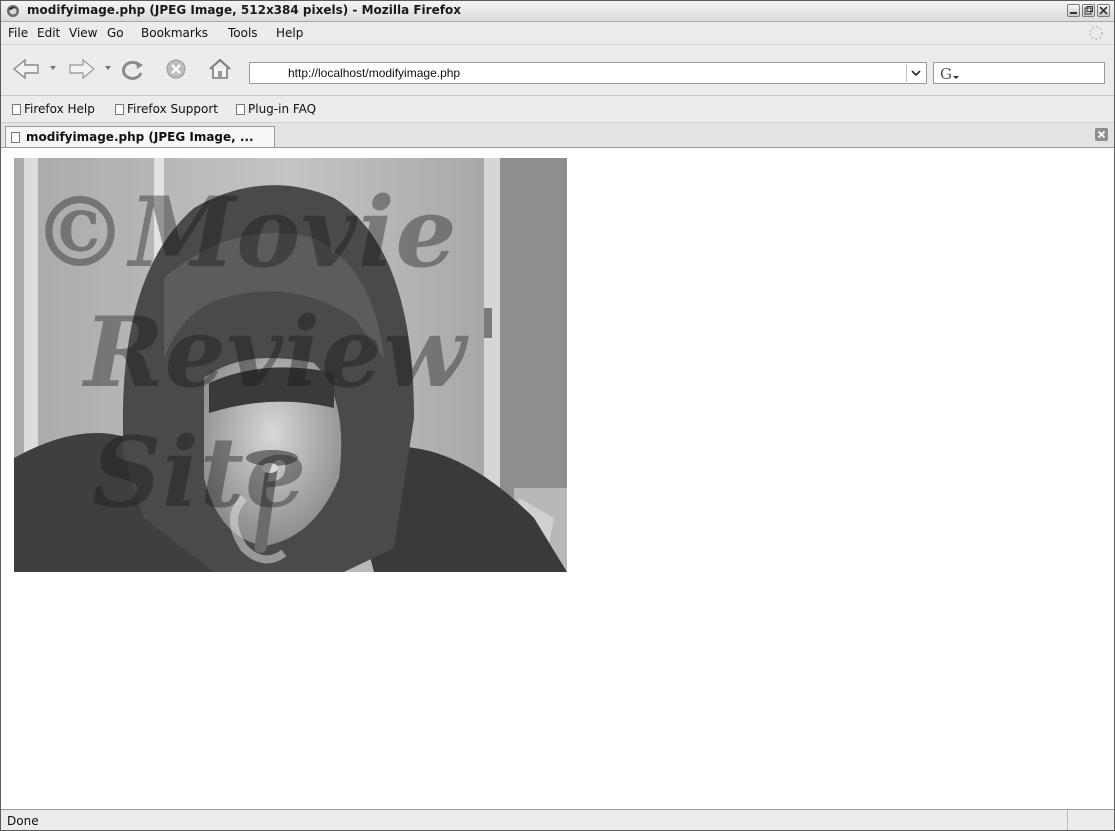  What do you see at coordinates (243, 33) in the screenshot?
I see `menu-tools: Tools` at bounding box center [243, 33].